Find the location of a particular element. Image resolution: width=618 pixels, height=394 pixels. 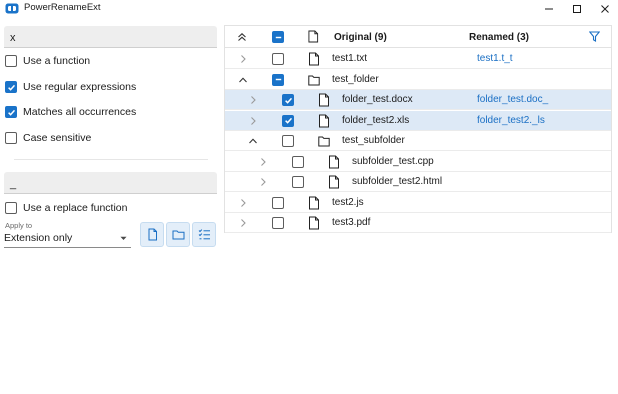

renamed-column-header: Renamed (3) is located at coordinates (499, 37).